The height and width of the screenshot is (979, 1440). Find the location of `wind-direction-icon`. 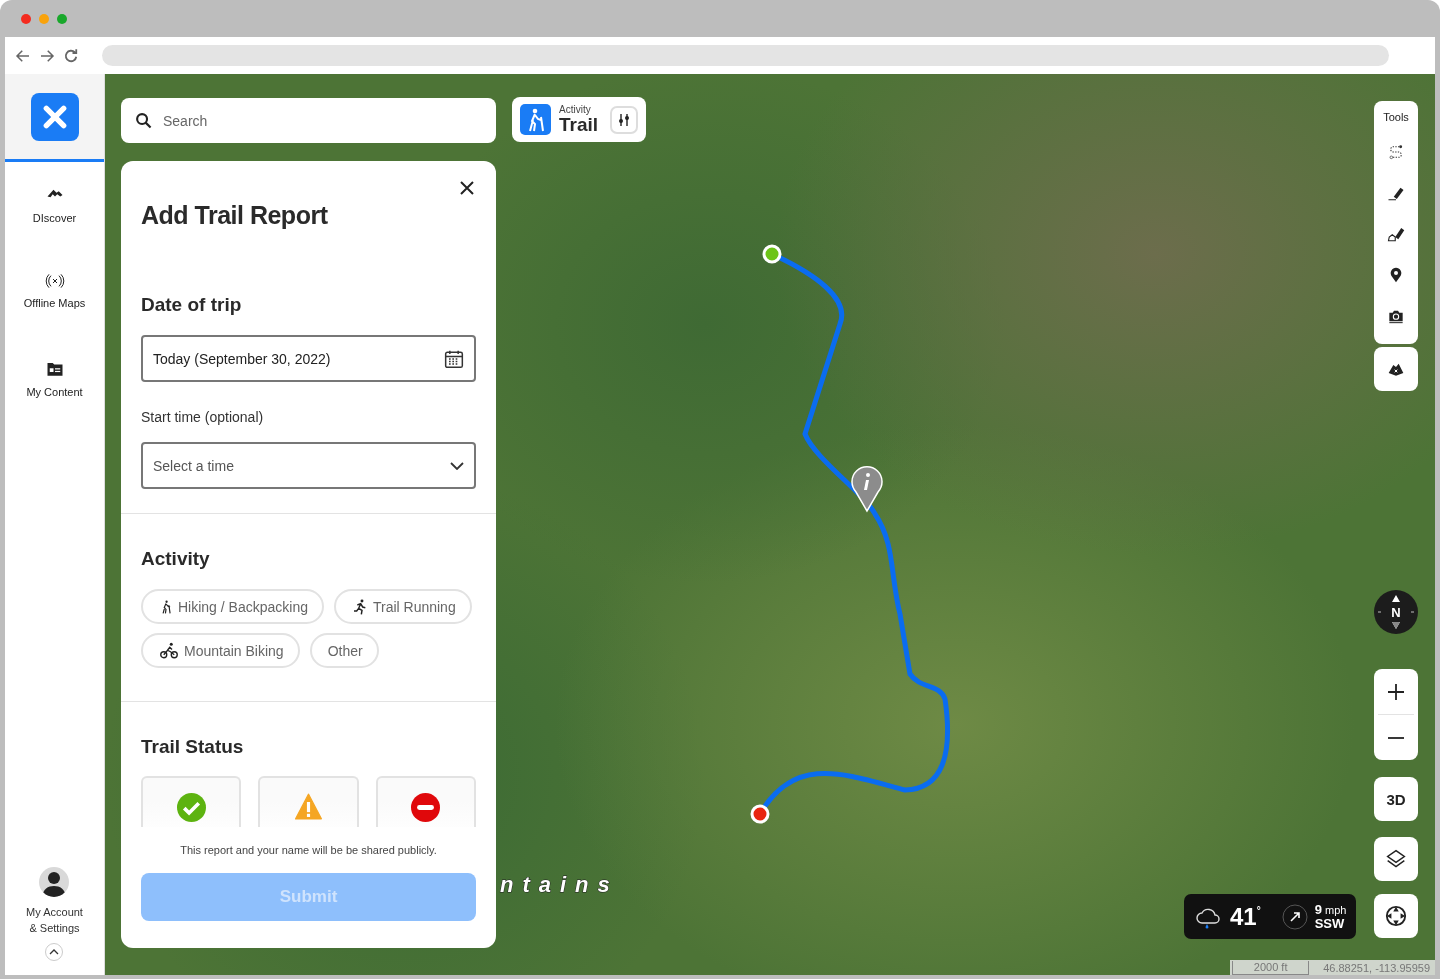

wind-direction-icon is located at coordinates (1294, 916).